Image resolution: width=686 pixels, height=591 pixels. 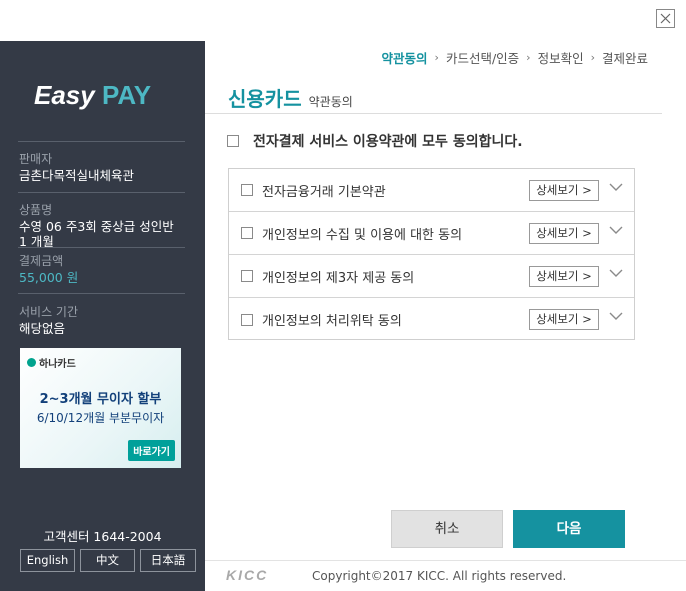 I want to click on callcenter-info: 고객센터 1644-2004, so click(x=102, y=536).